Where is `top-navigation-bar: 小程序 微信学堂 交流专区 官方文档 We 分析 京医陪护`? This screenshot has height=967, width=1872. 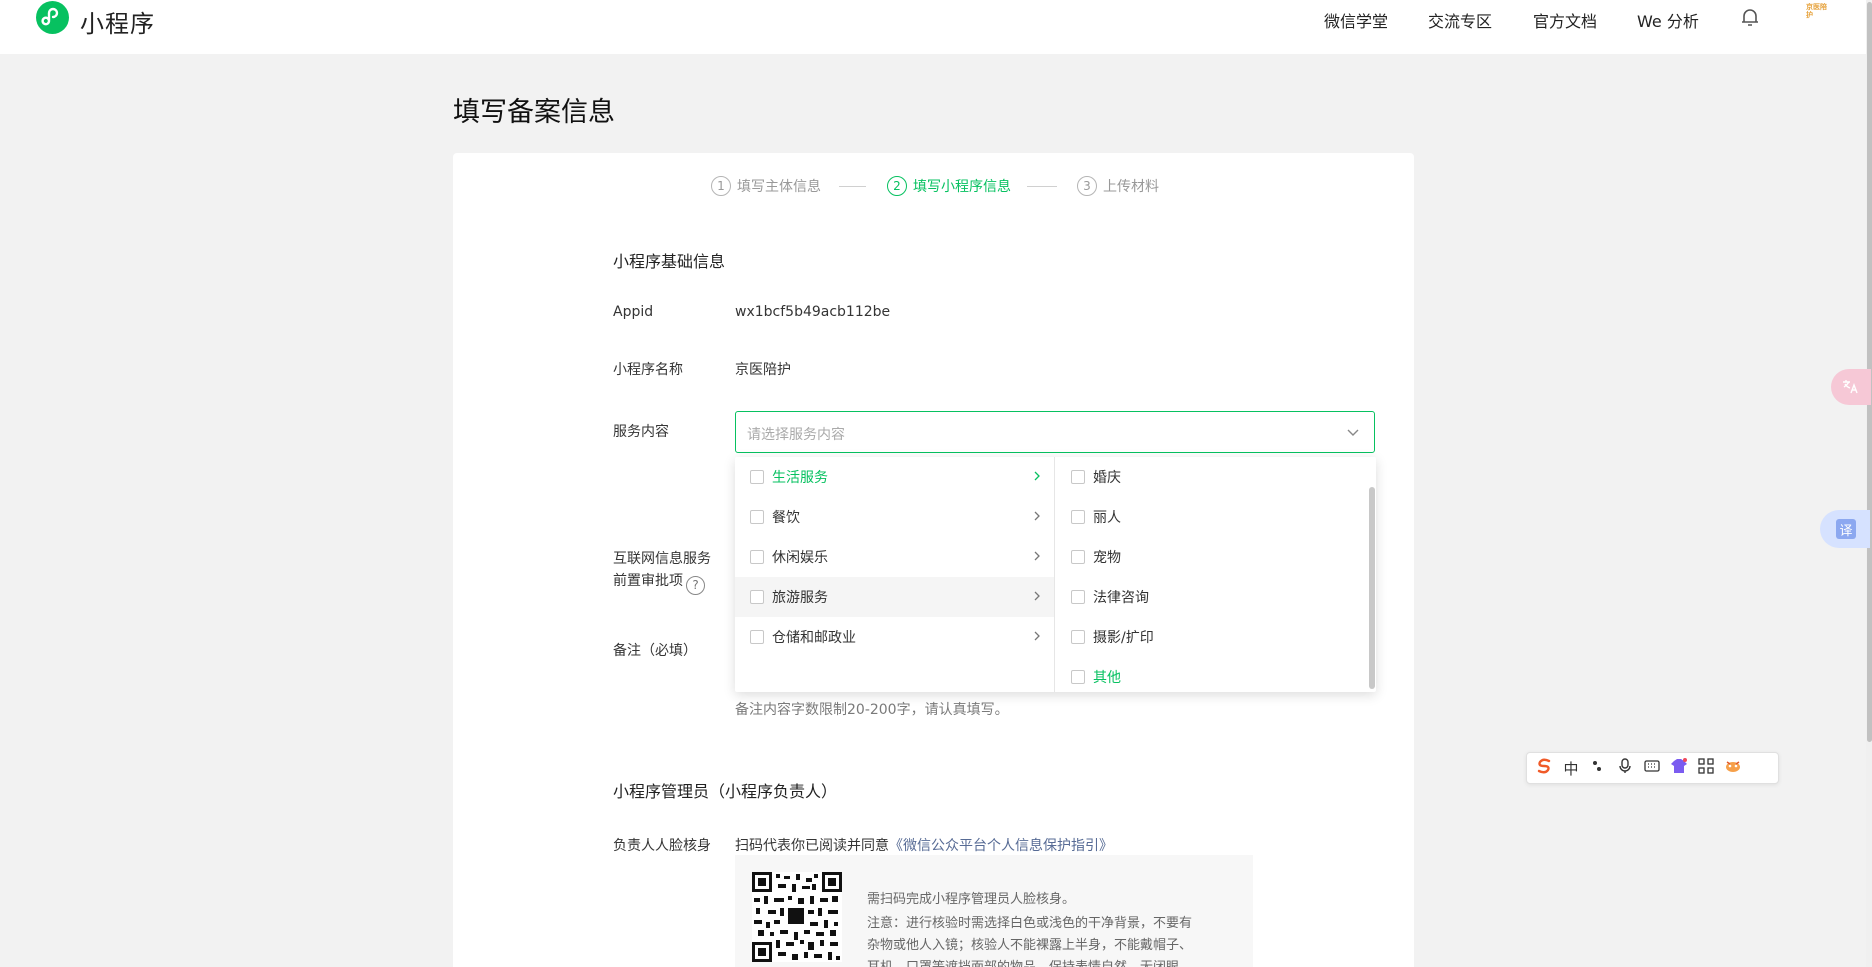 top-navigation-bar: 小程序 微信学堂 交流专区 官方文档 We 分析 京医陪护 is located at coordinates (933, 27).